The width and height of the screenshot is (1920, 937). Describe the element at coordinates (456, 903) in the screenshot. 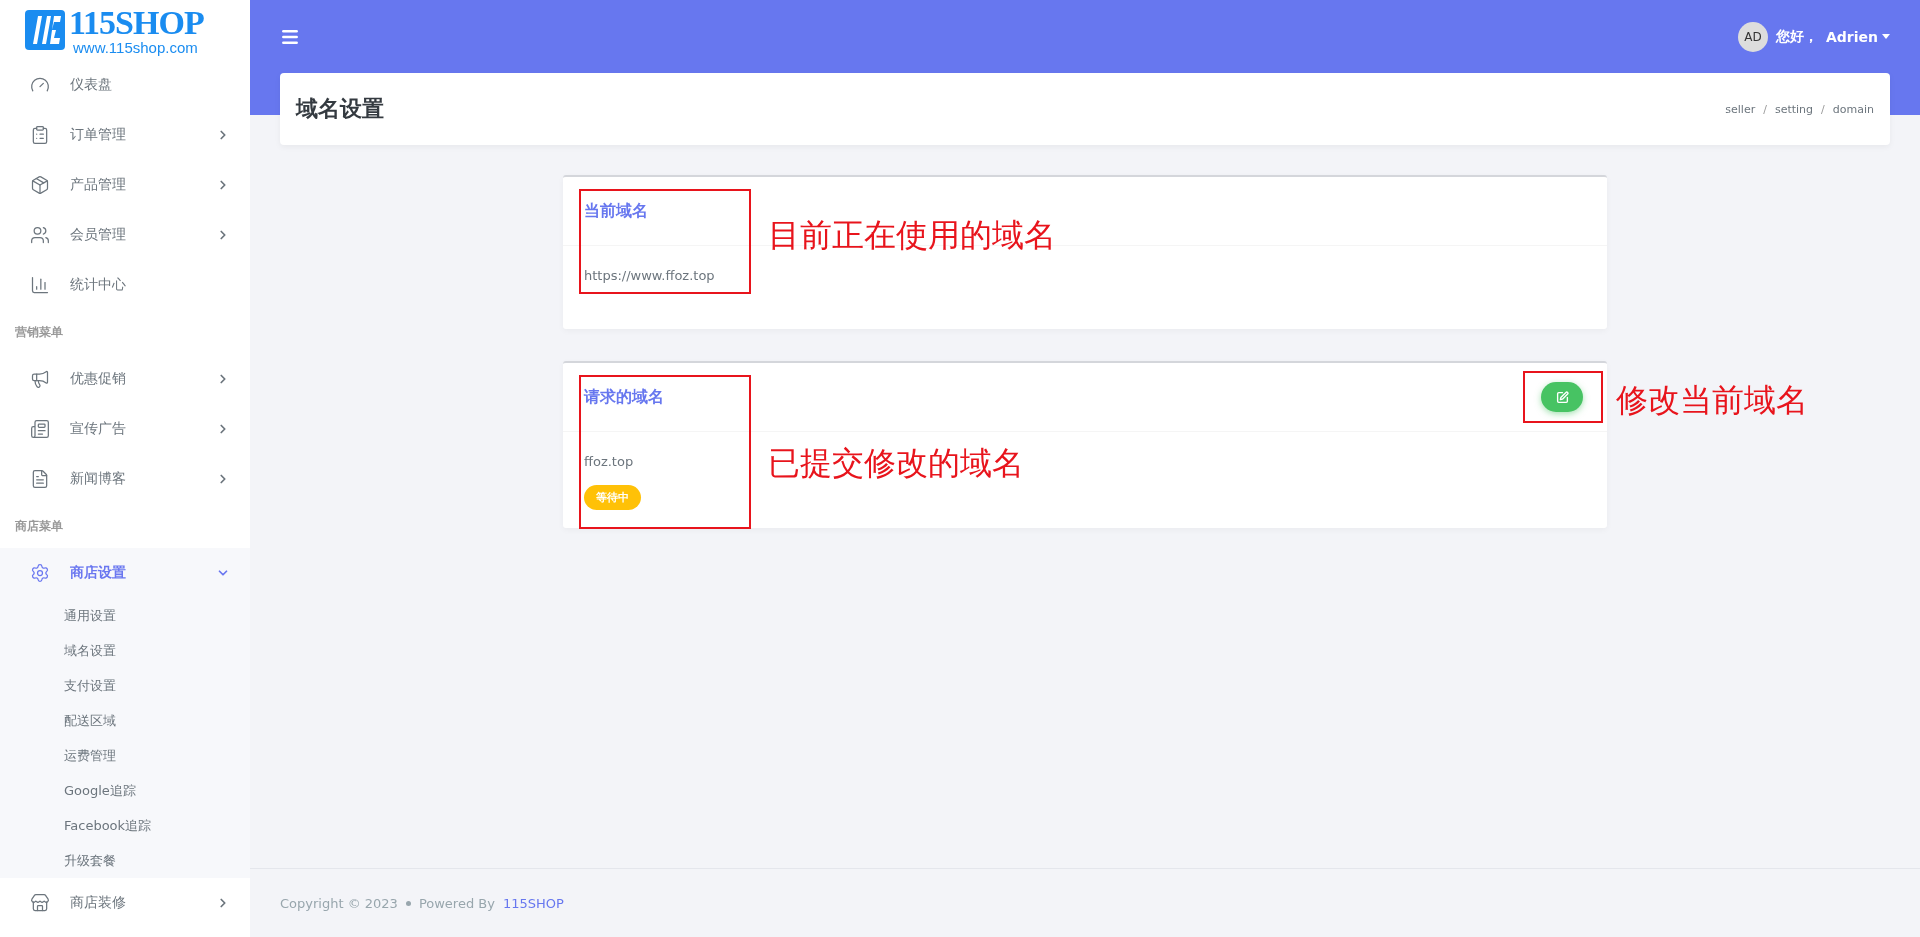

I see `powered-by-text: Powered By` at that location.